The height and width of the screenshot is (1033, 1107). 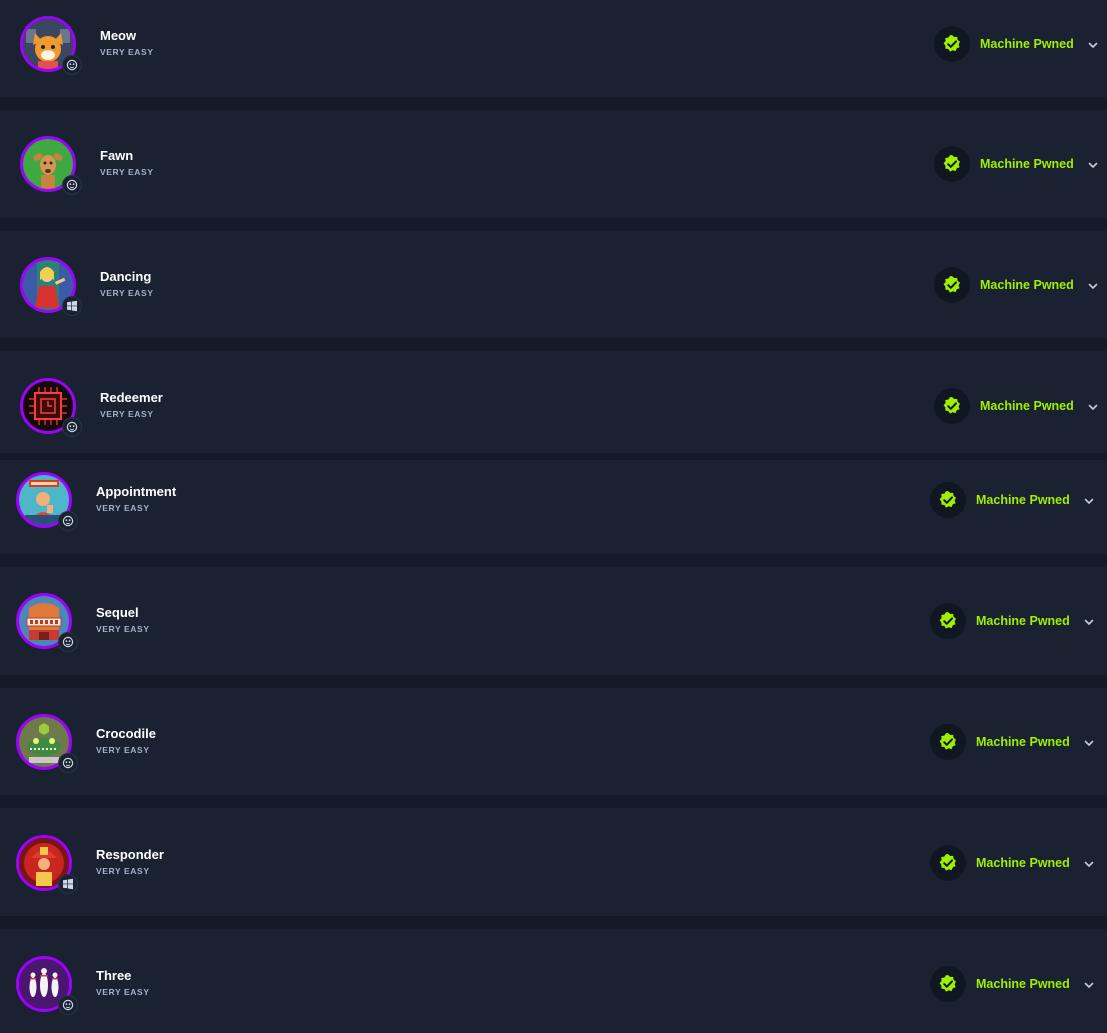 What do you see at coordinates (553, 507) in the screenshot?
I see `machine-card: Appointment VERY EASY Machine Pwned` at bounding box center [553, 507].